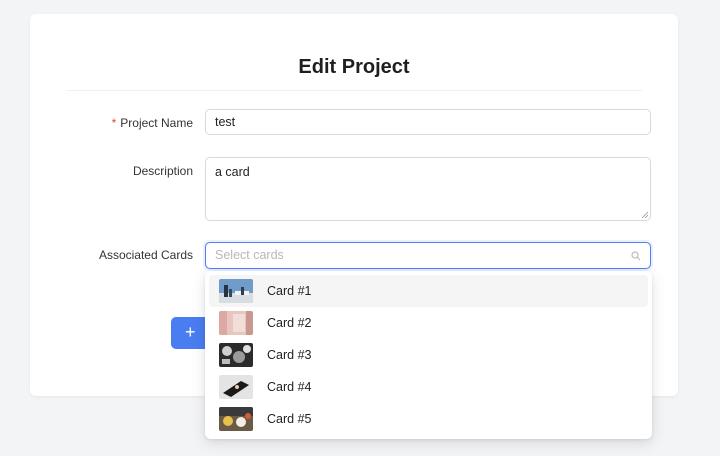 This screenshot has width=720, height=456. Describe the element at coordinates (249, 255) in the screenshot. I see `select-placeholder: Select cards` at that location.